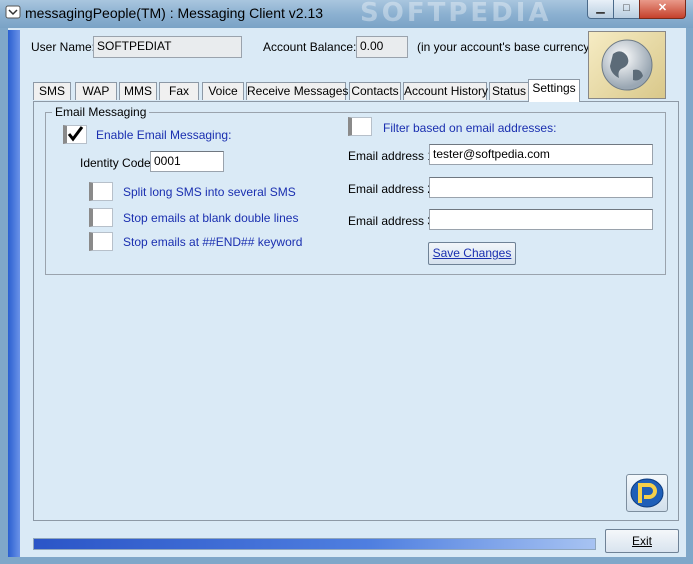 The image size is (693, 564). Describe the element at coordinates (63, 47) in the screenshot. I see `user-name-label: User Name:` at that location.